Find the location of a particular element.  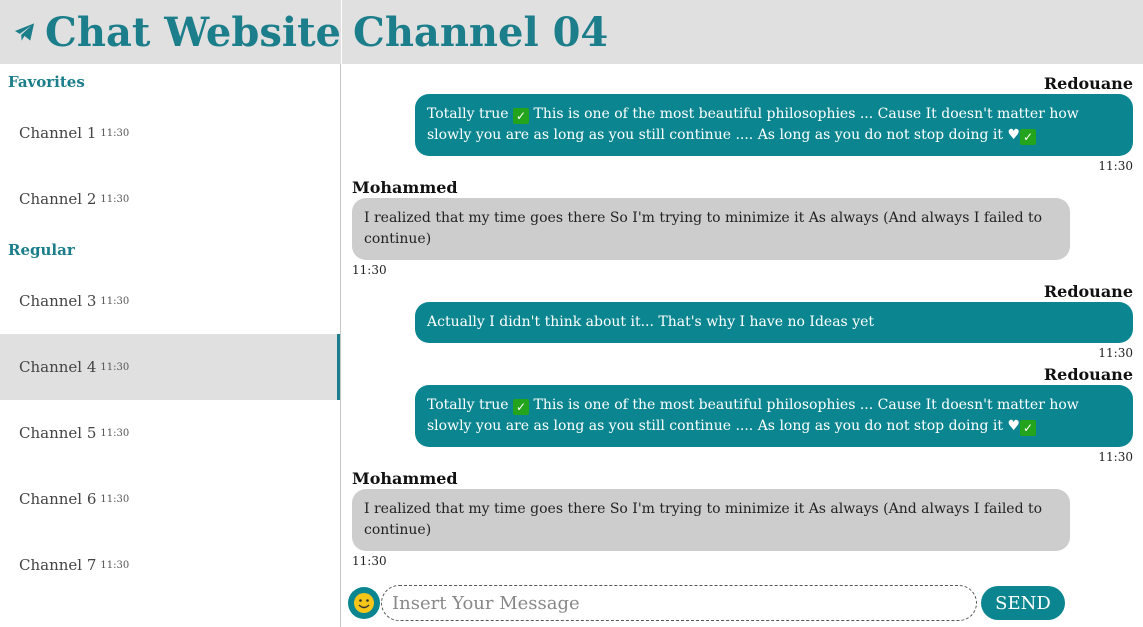

sidebar-group-label: Regular is located at coordinates (41, 250).